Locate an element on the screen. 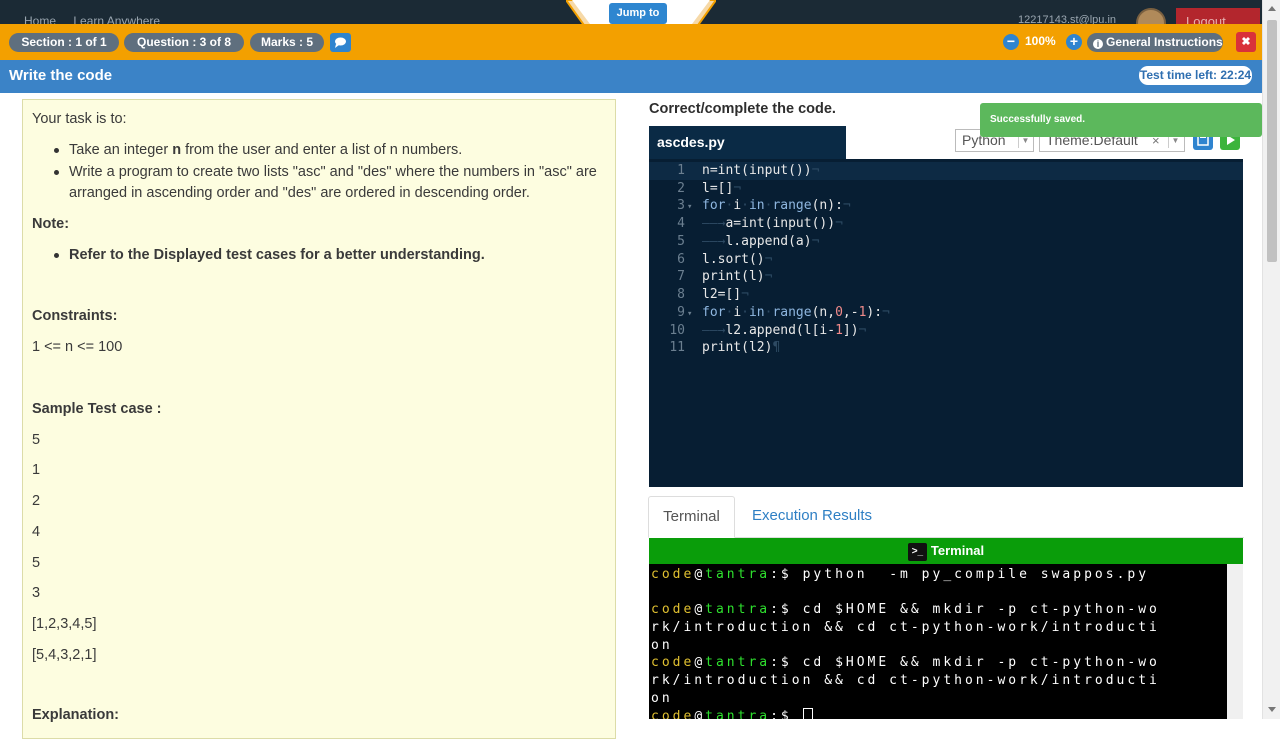 This screenshot has height=739, width=1280. scroll-up-icon is located at coordinates (1272, 8).